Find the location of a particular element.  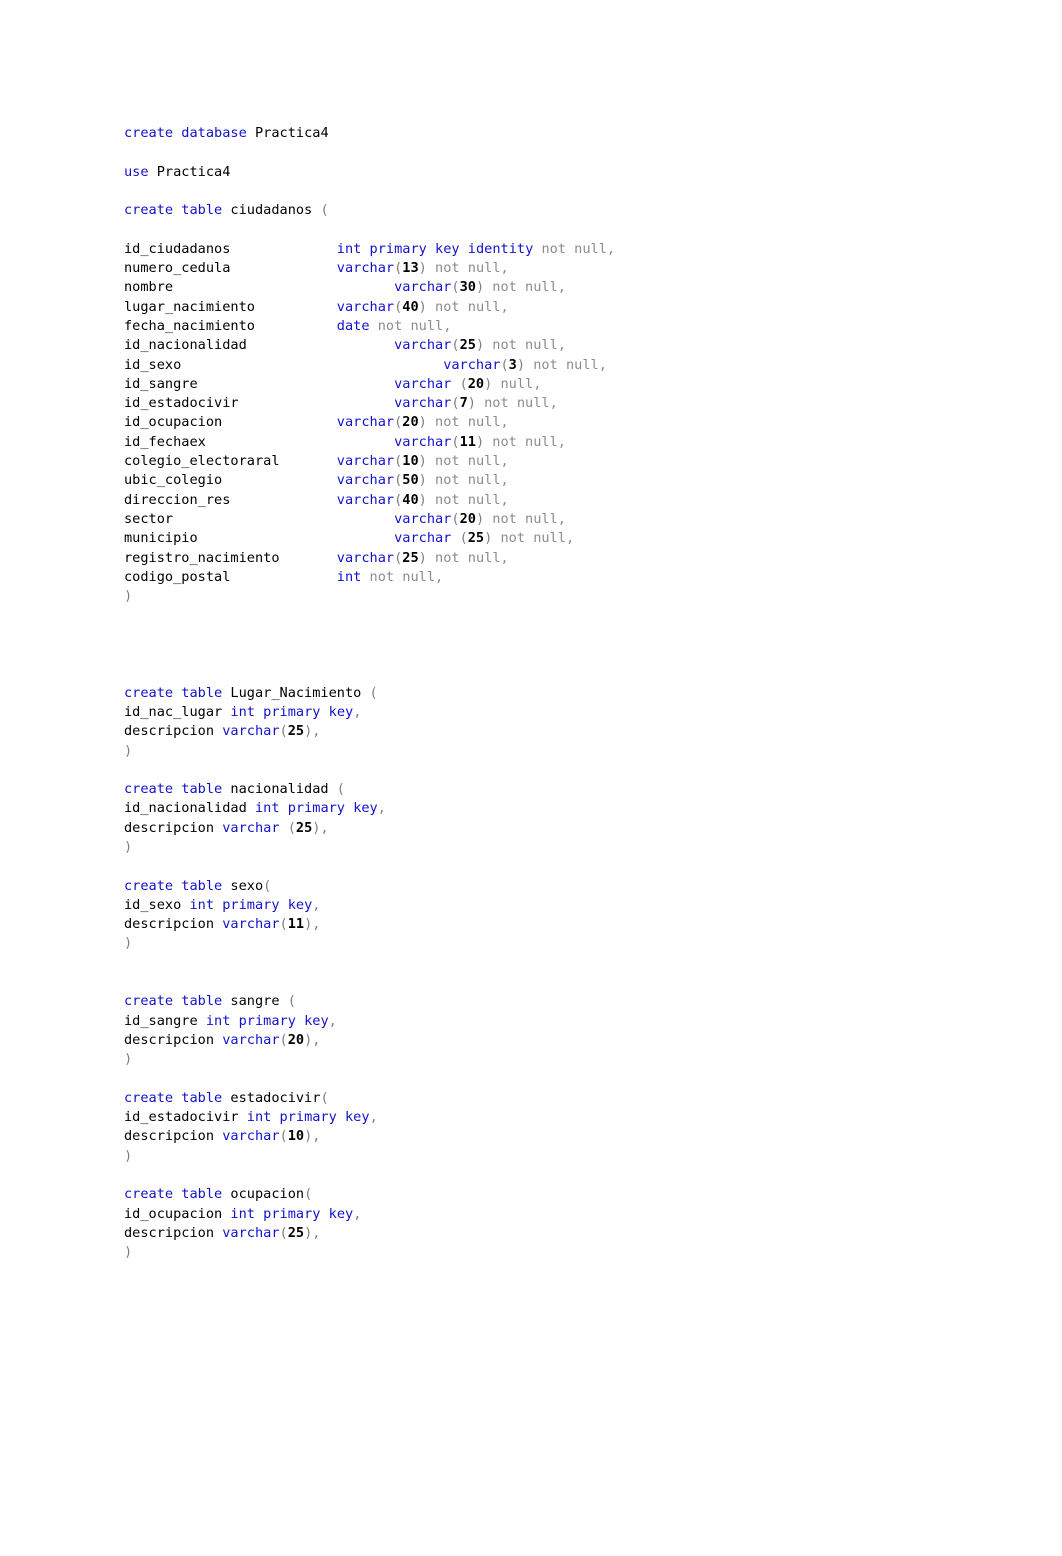

code-token-num: 20 is located at coordinates (410, 422).